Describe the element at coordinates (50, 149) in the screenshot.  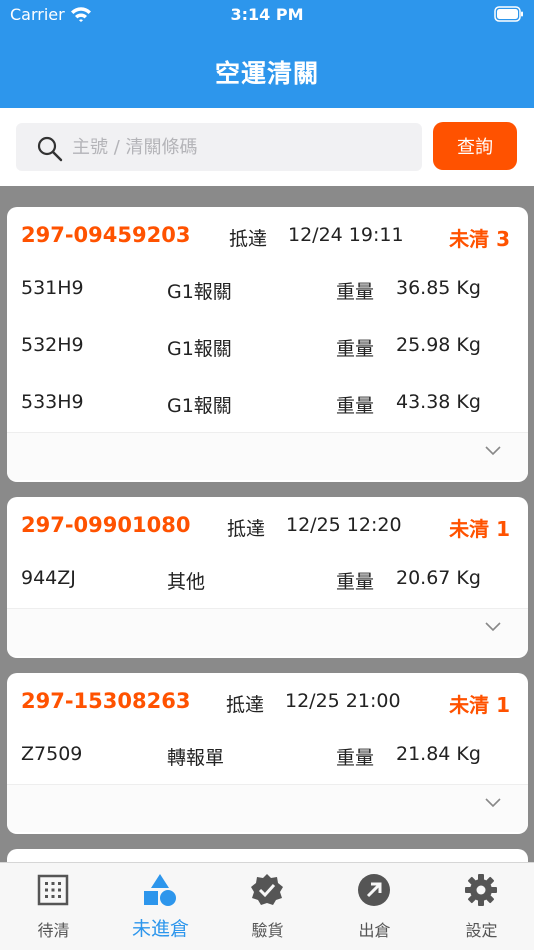
I see `search-icon` at that location.